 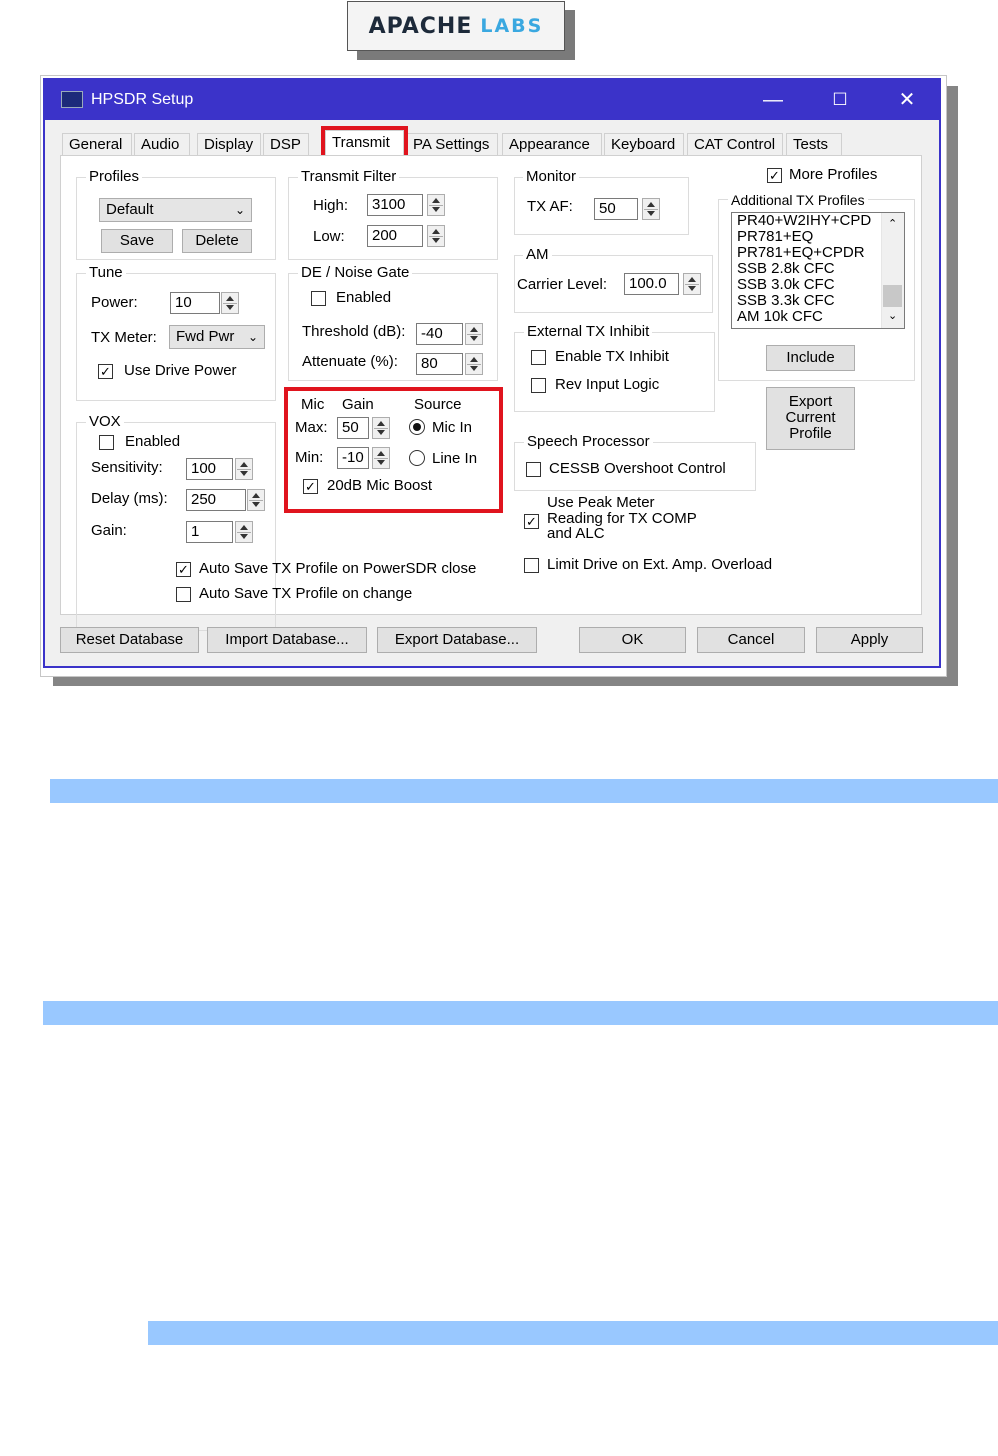 I want to click on line-in-radio, so click(x=417, y=458).